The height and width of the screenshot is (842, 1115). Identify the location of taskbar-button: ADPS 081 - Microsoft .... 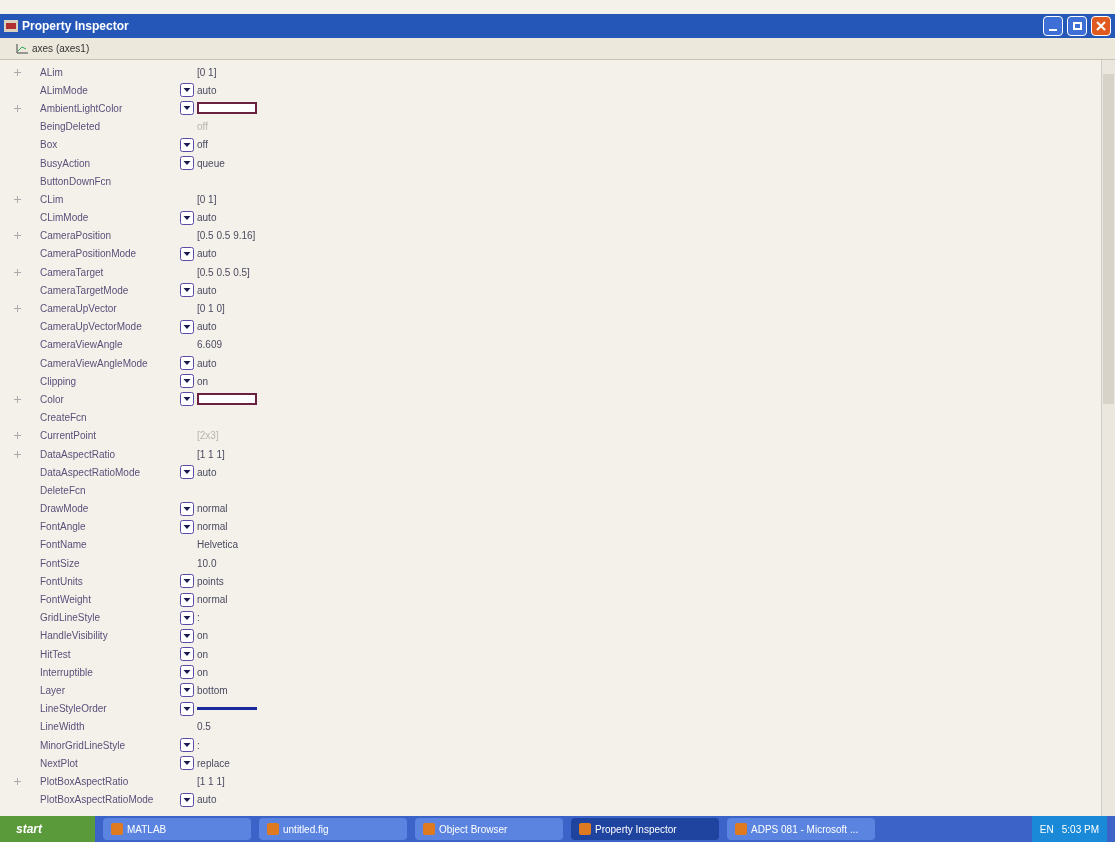
(801, 829).